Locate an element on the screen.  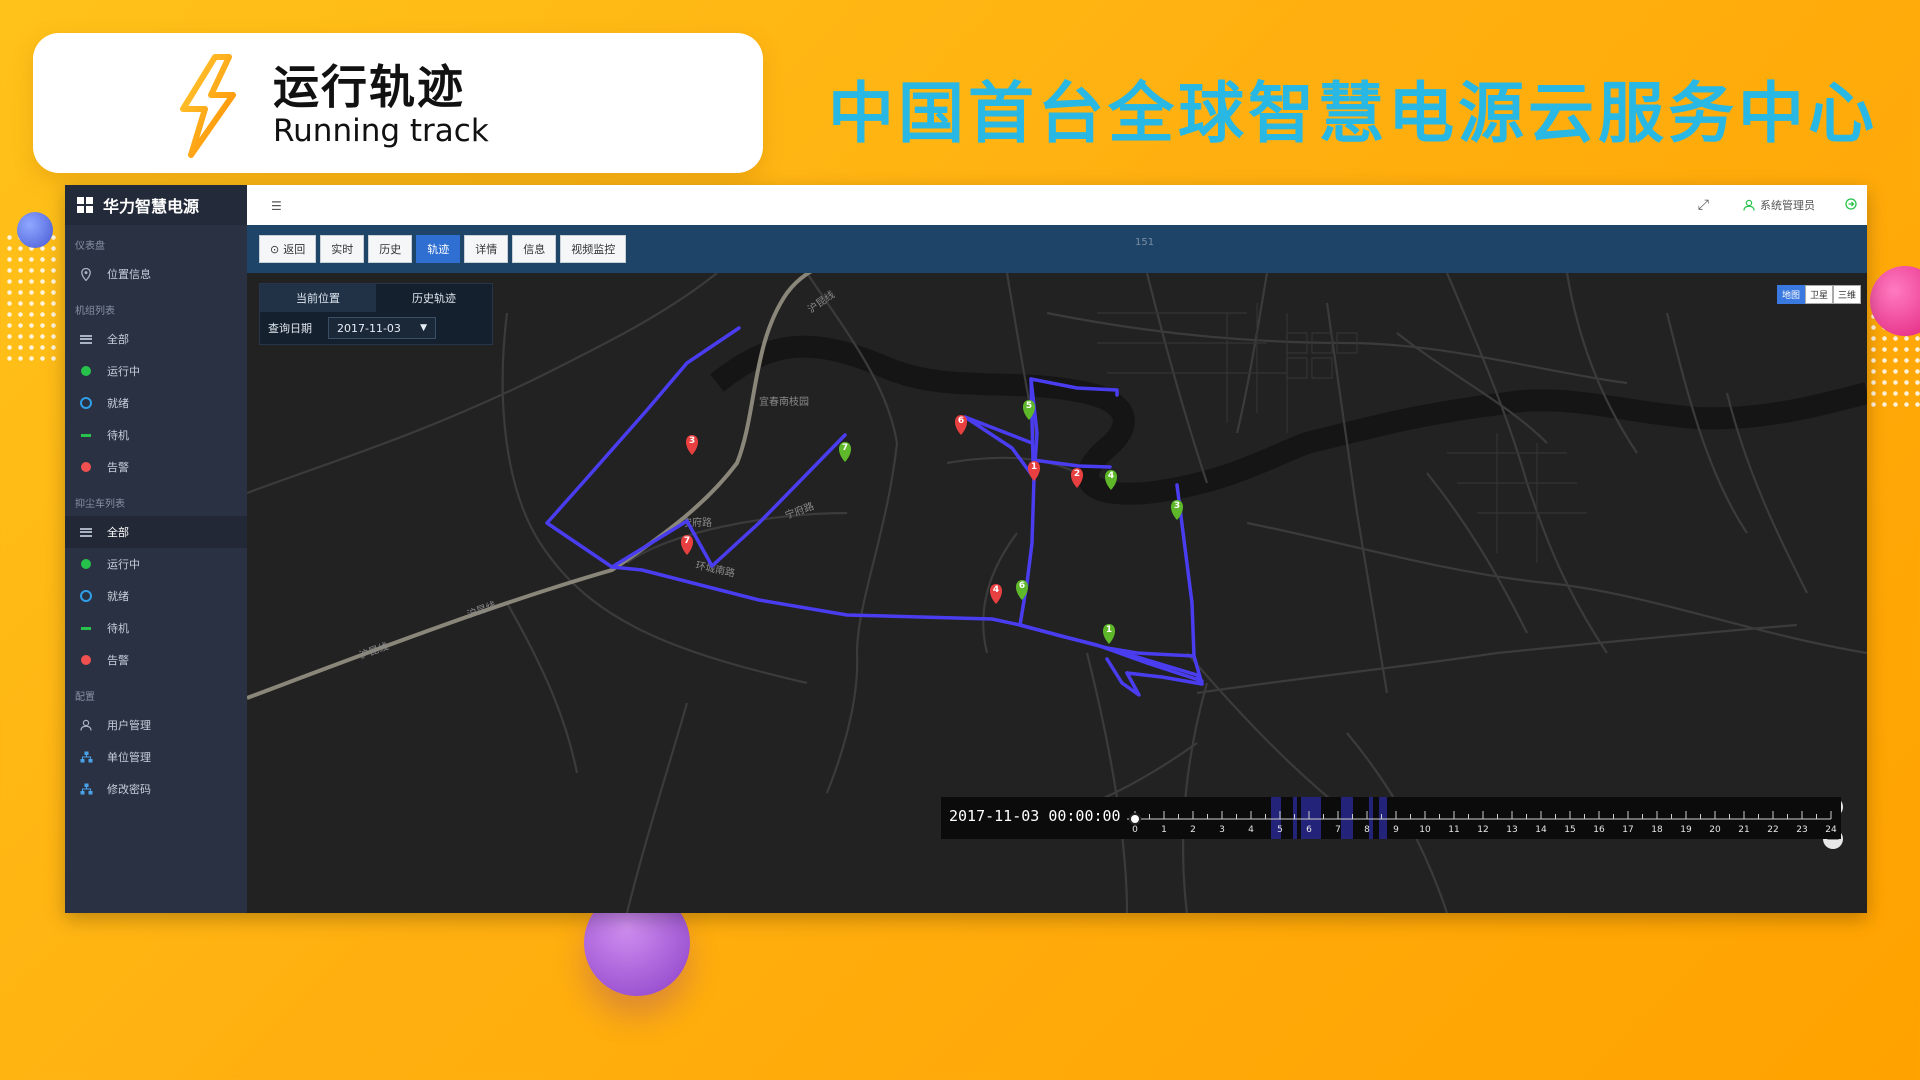
timeline-ticks: 0 1 2 3 4 5 6 7 8 9 10 11 12 13 14 15 16 17 18 19 20 21 22 23 24 is located at coordinates (1391, 818).